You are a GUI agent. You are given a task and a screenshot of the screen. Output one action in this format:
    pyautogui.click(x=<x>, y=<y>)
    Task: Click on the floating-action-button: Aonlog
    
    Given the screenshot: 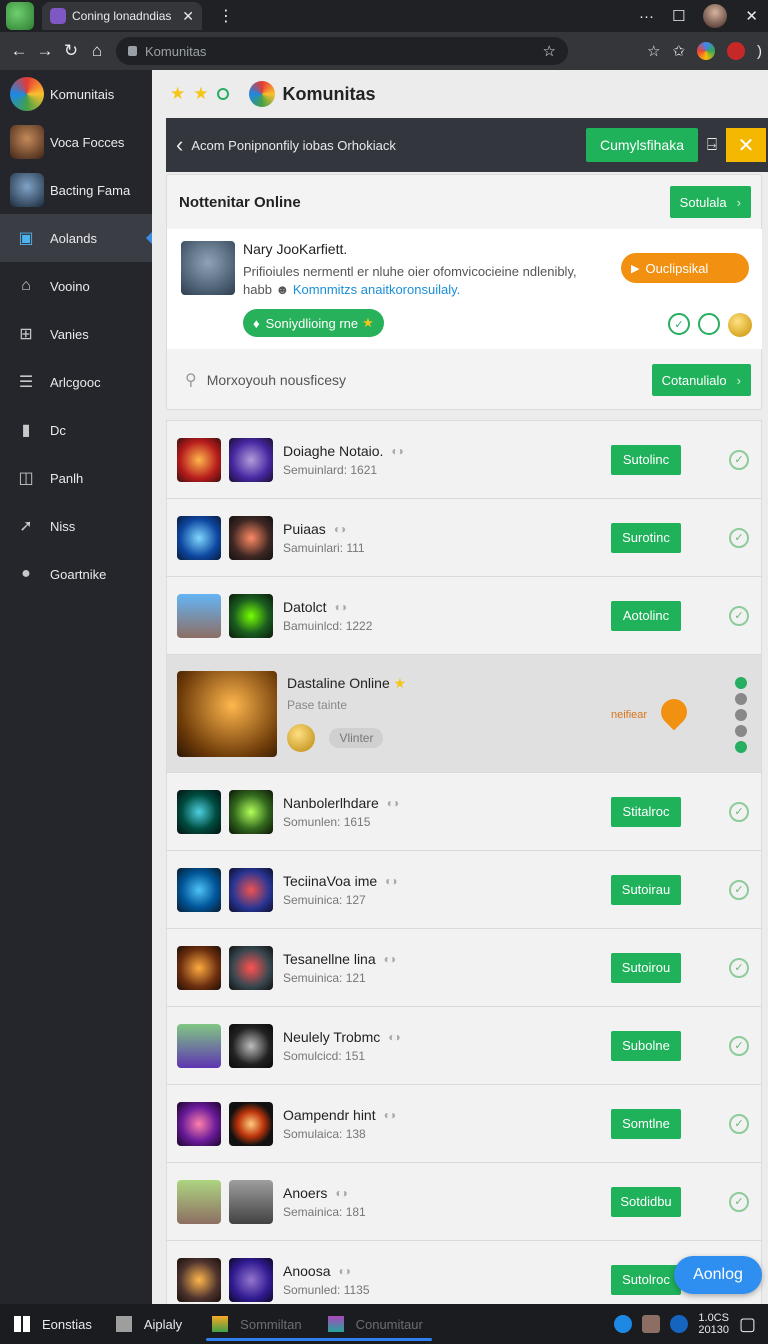 What is the action you would take?
    pyautogui.click(x=718, y=1275)
    